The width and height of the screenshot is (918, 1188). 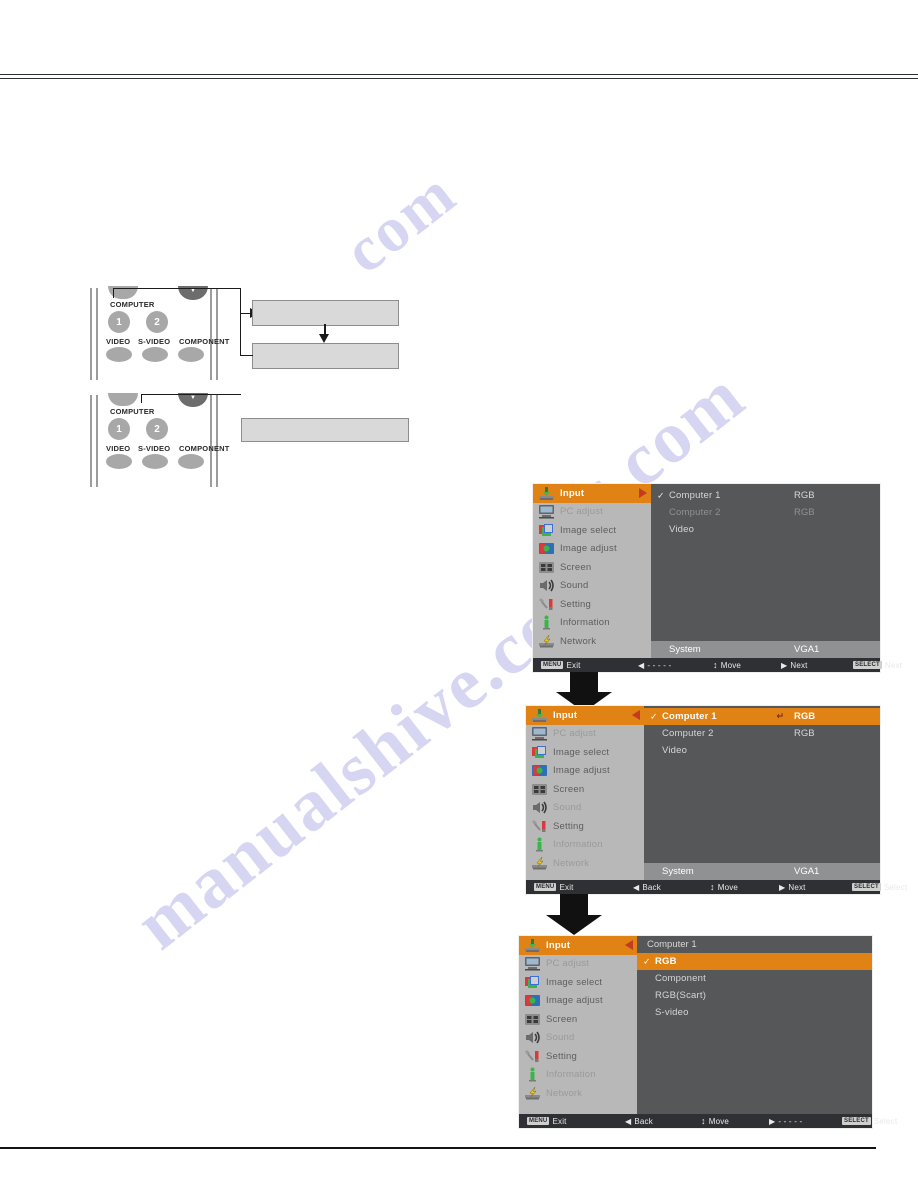 What do you see at coordinates (566, 887) in the screenshot?
I see `key-guide-label: Exit` at bounding box center [566, 887].